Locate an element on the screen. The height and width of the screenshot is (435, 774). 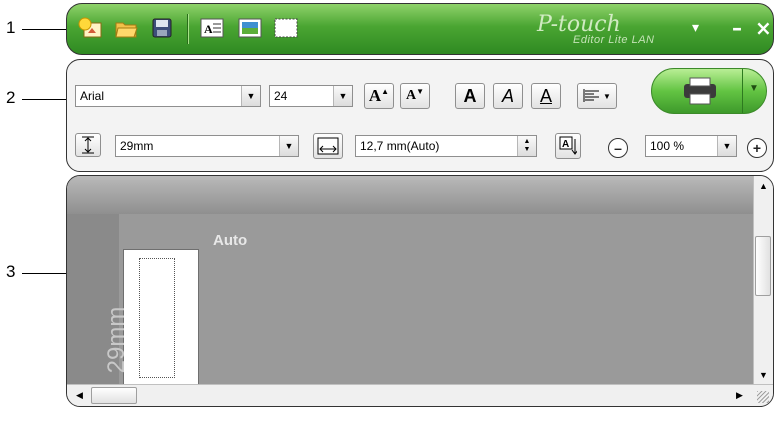
bold-button: A is located at coordinates (470, 96).